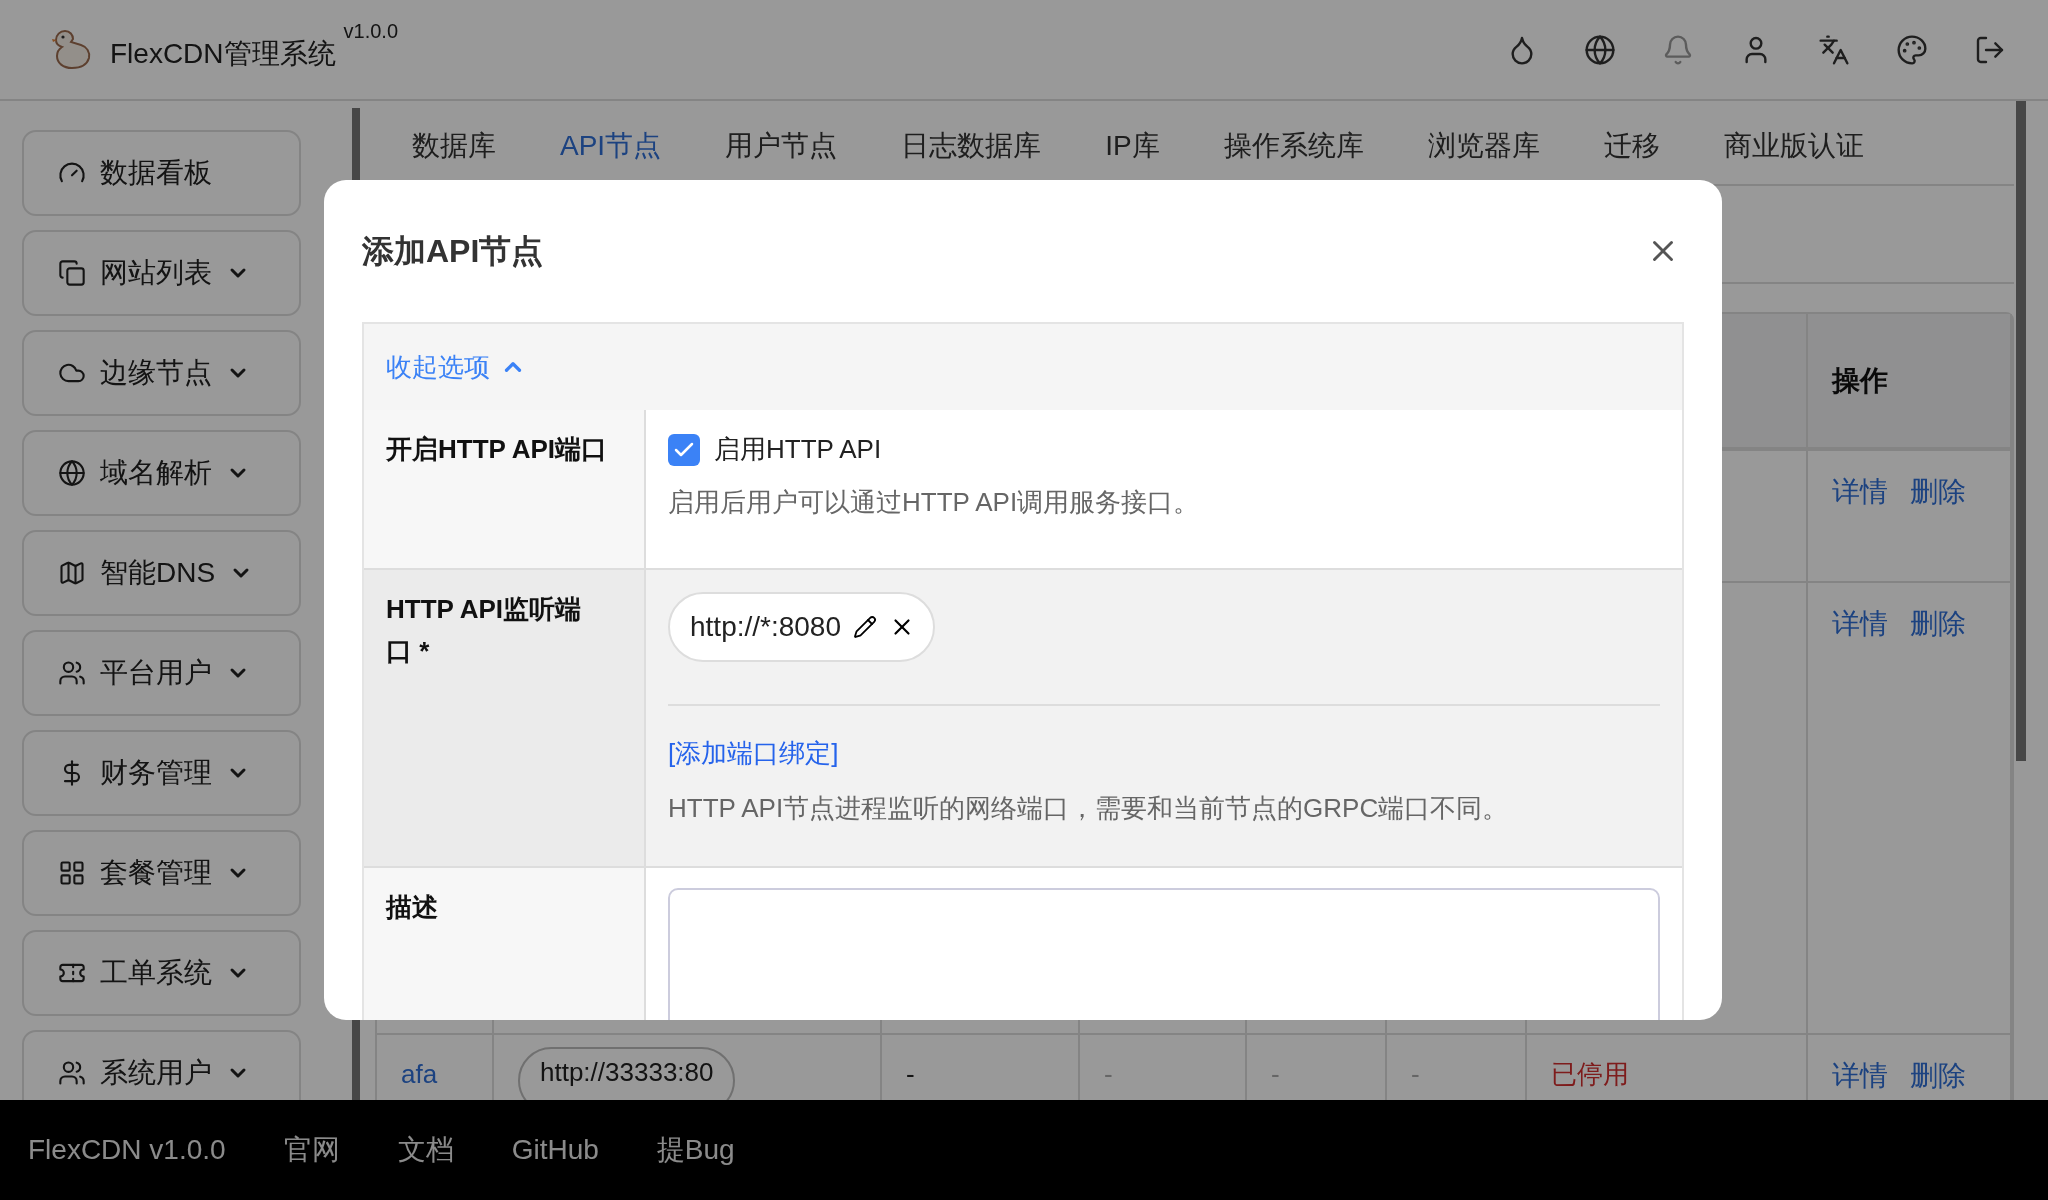 Image resolution: width=2048 pixels, height=1200 pixels. What do you see at coordinates (161, 973) in the screenshot?
I see `sidebar-item: 工单系统` at bounding box center [161, 973].